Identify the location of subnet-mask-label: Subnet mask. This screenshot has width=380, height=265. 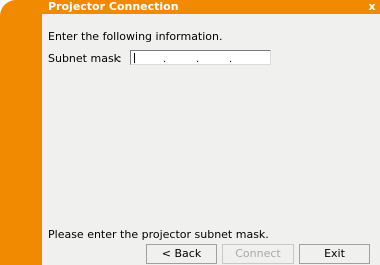
(84, 58).